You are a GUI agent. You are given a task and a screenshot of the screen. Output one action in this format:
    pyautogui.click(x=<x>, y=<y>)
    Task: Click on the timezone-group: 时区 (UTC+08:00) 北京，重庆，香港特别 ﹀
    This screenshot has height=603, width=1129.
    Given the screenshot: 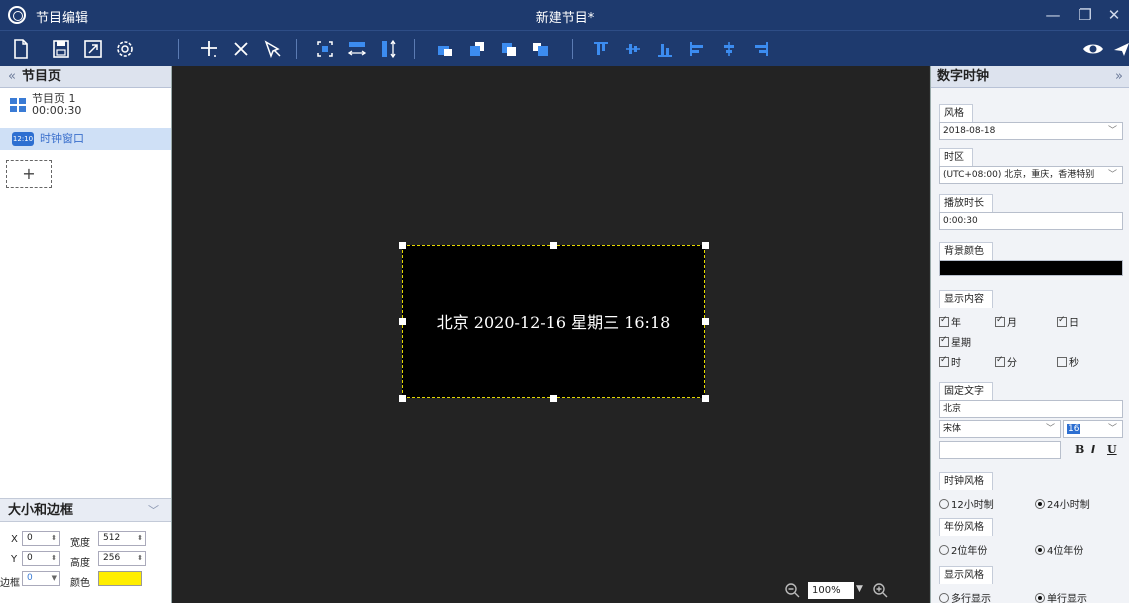 What is the action you would take?
    pyautogui.click(x=1031, y=166)
    